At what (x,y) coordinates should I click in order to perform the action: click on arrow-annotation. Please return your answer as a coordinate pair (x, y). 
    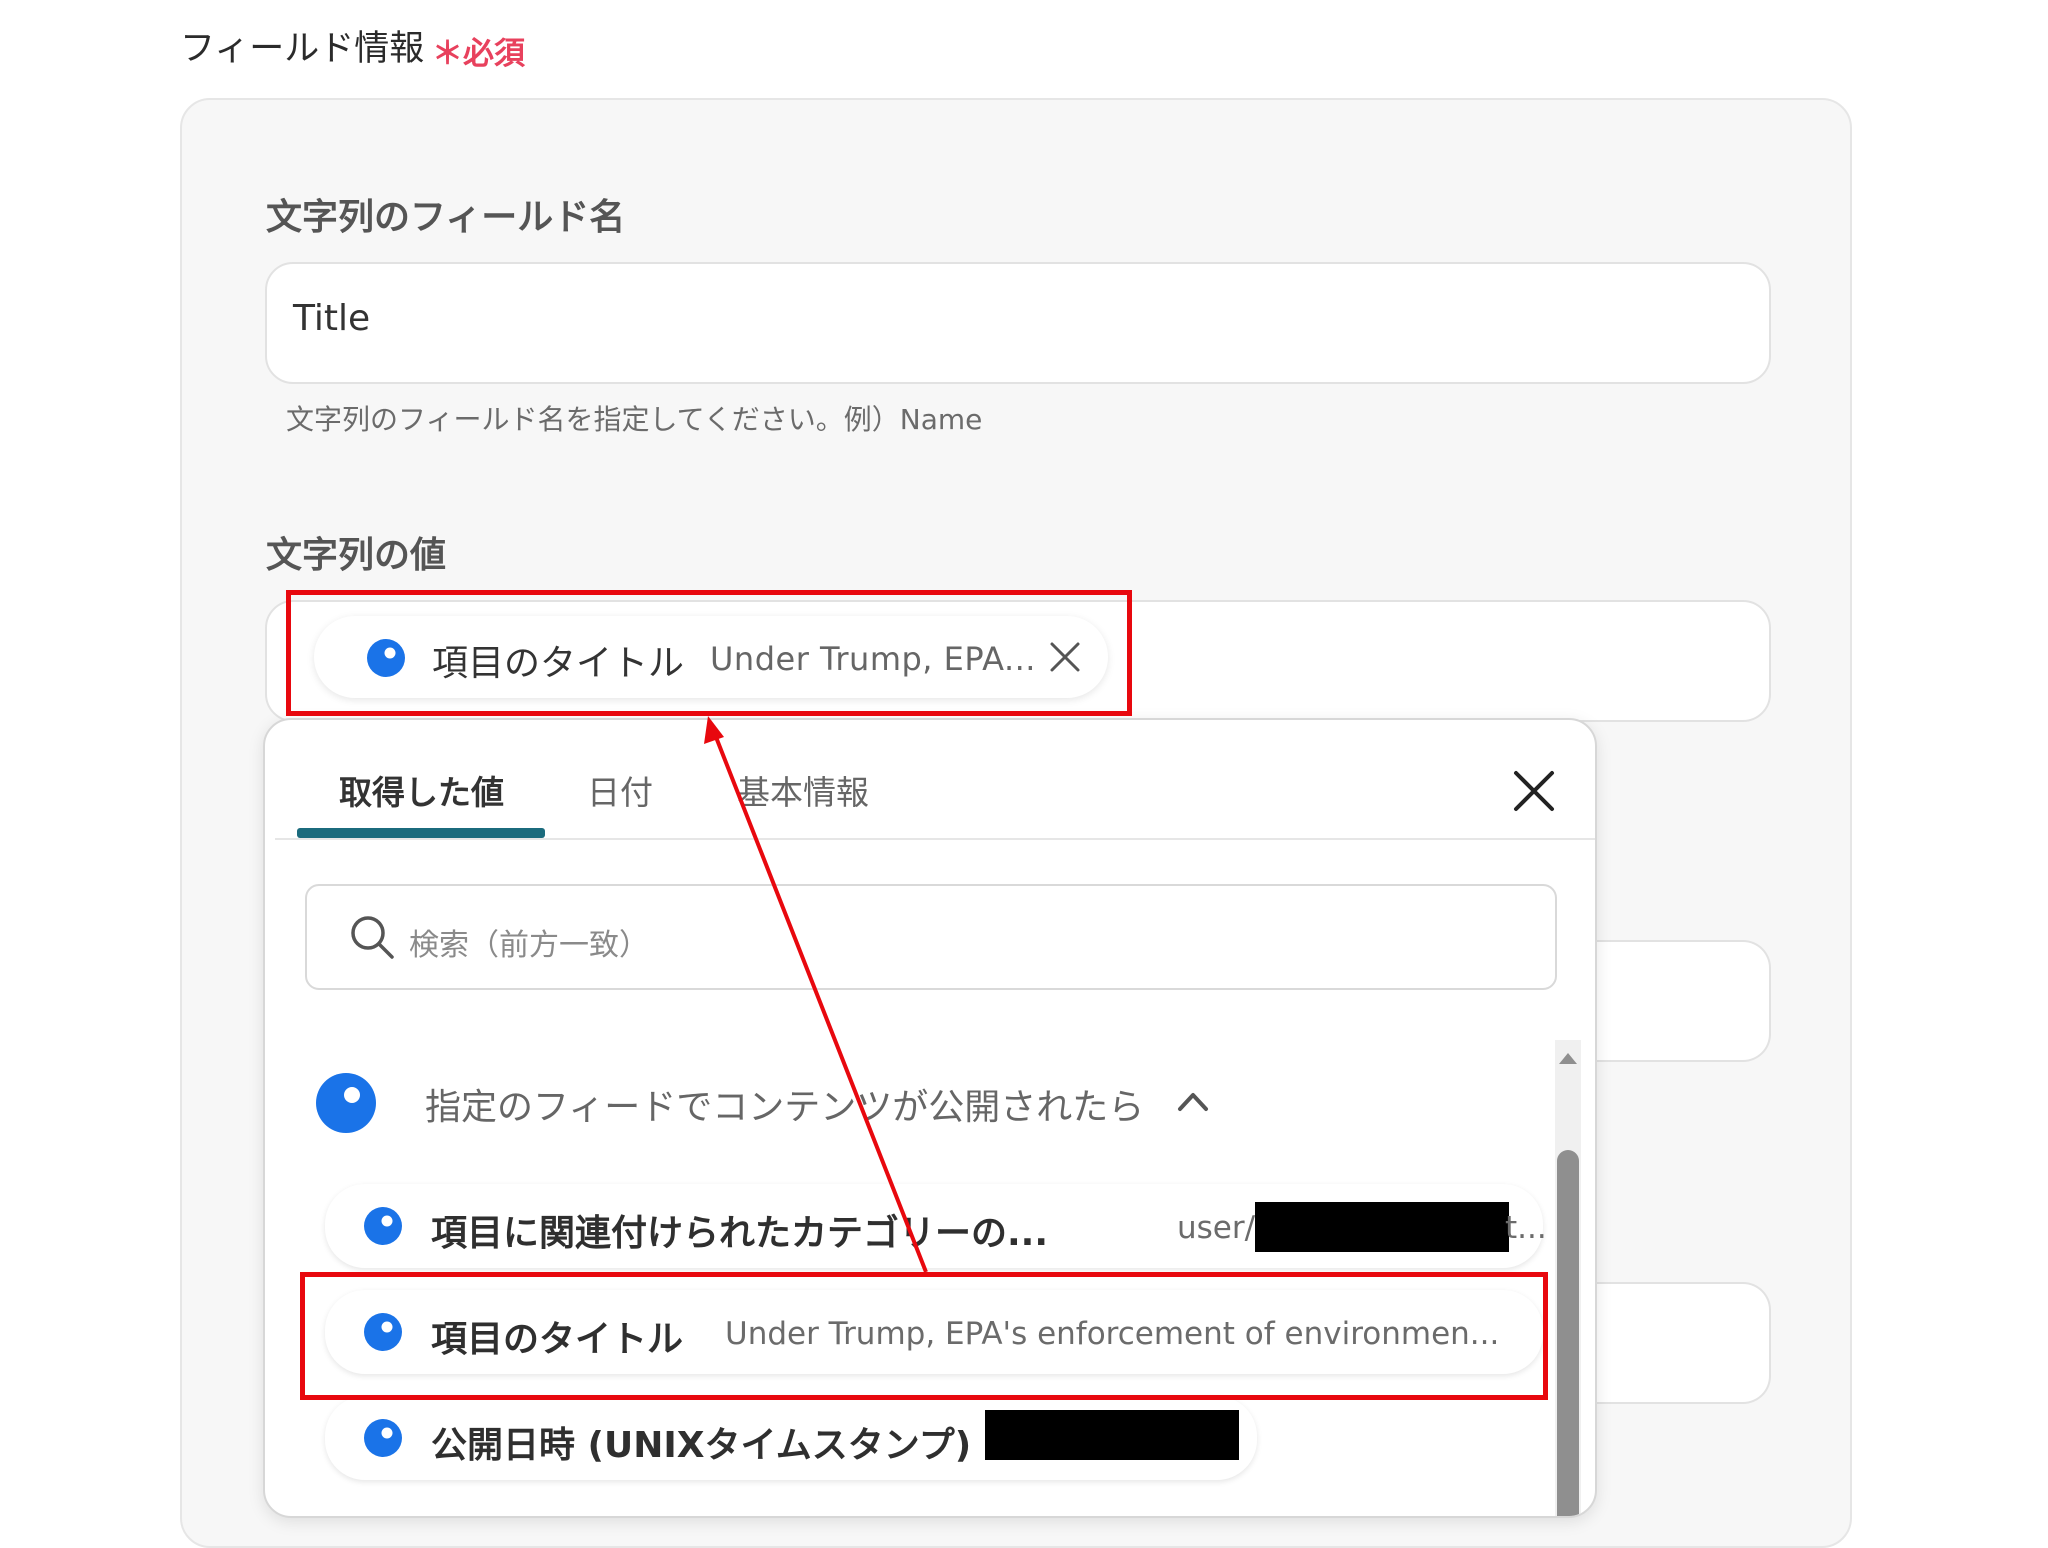
    Looking at the image, I should click on (816, 994).